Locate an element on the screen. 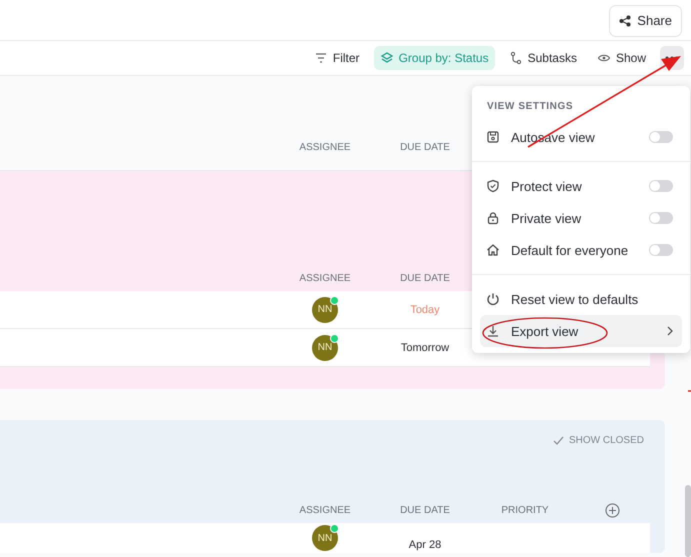 This screenshot has height=557, width=691. due-date: Apr 28 is located at coordinates (425, 545).